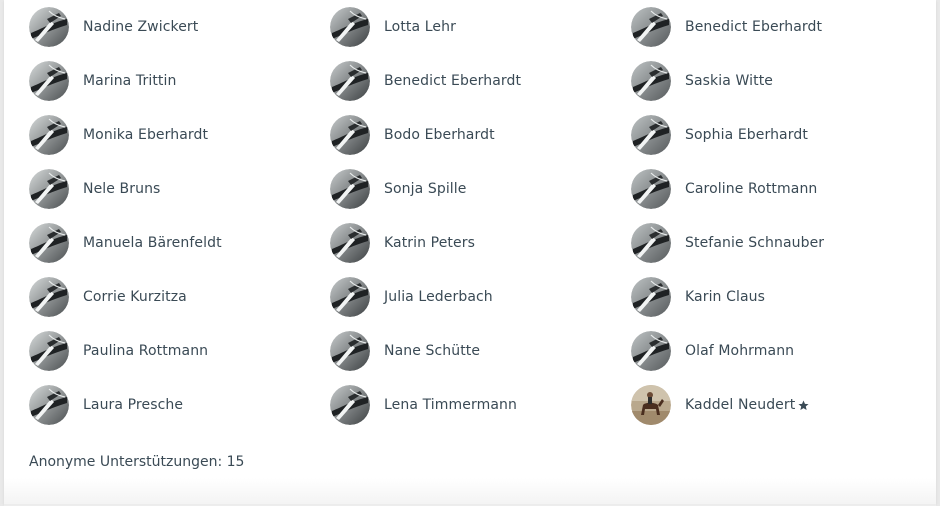 This screenshot has width=940, height=506. I want to click on supporter-name: Karin Claus, so click(725, 297).